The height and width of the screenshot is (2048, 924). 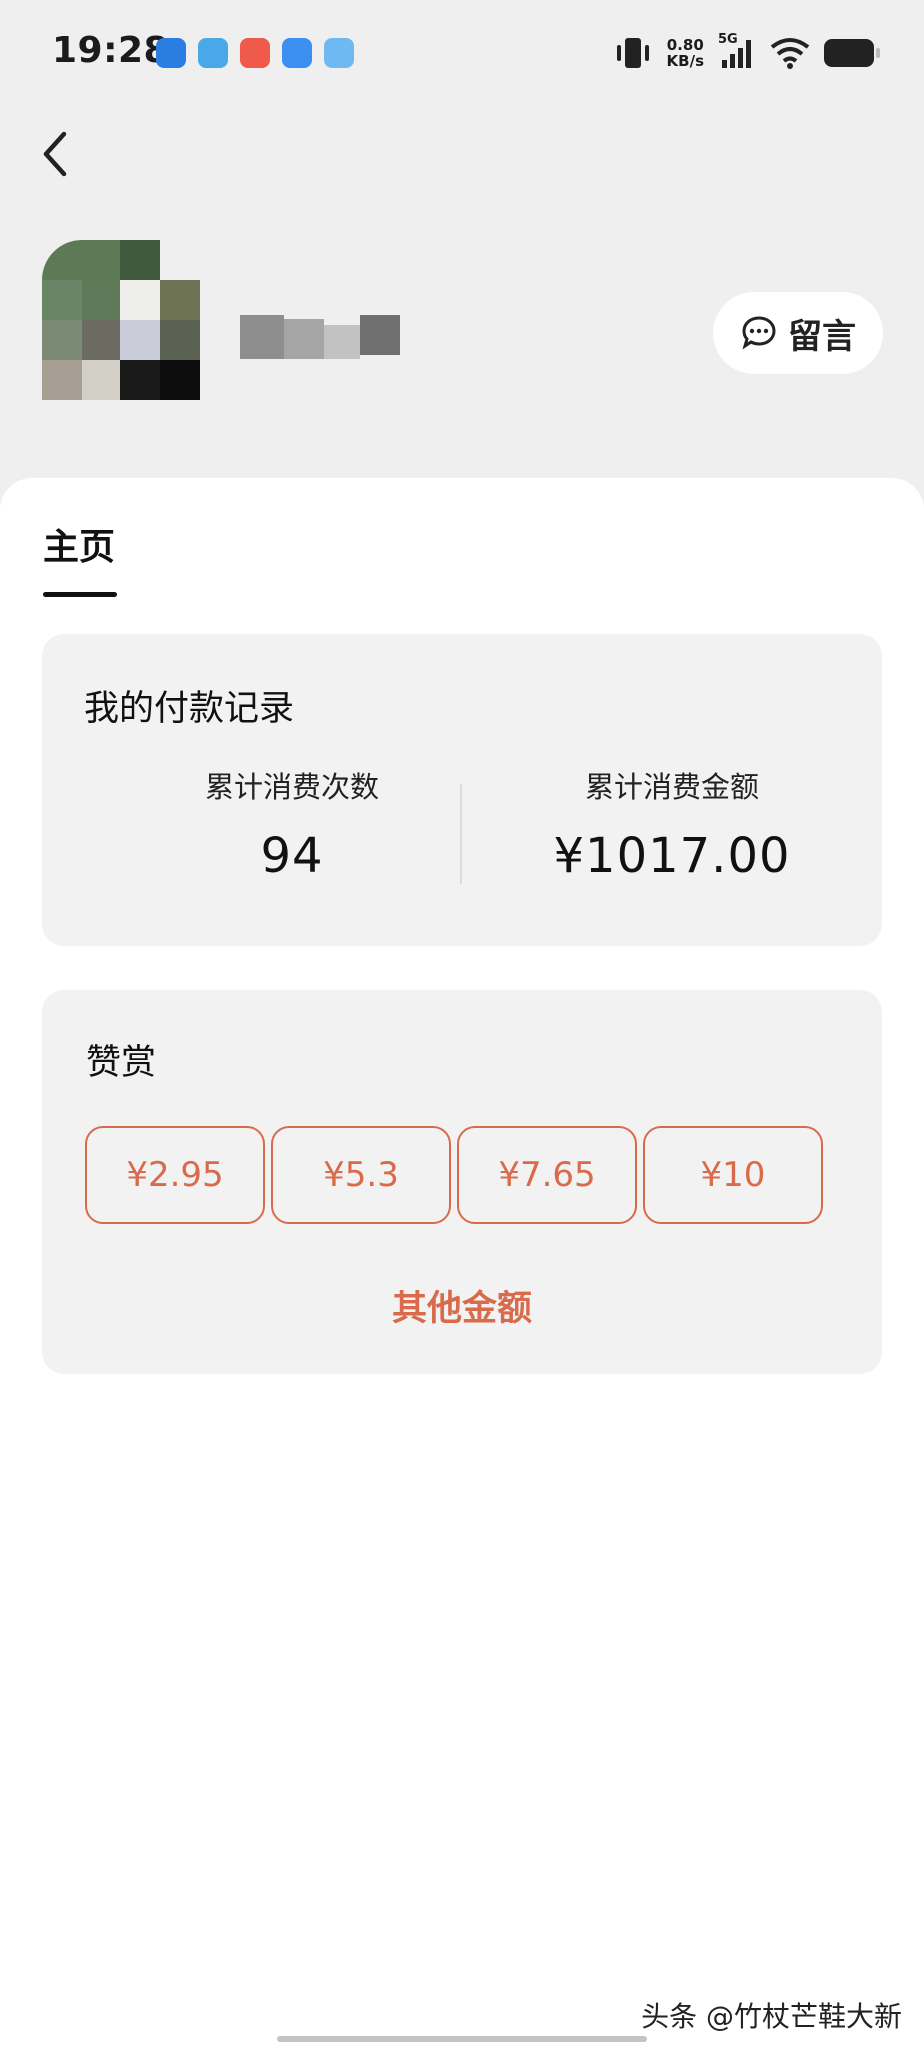 I want to click on browser-icon, so click(x=171, y=53).